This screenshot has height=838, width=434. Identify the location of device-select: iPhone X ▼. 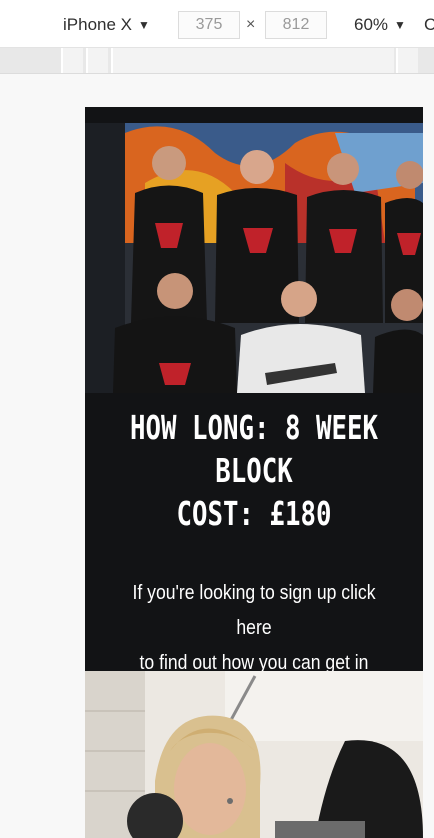
(106, 25).